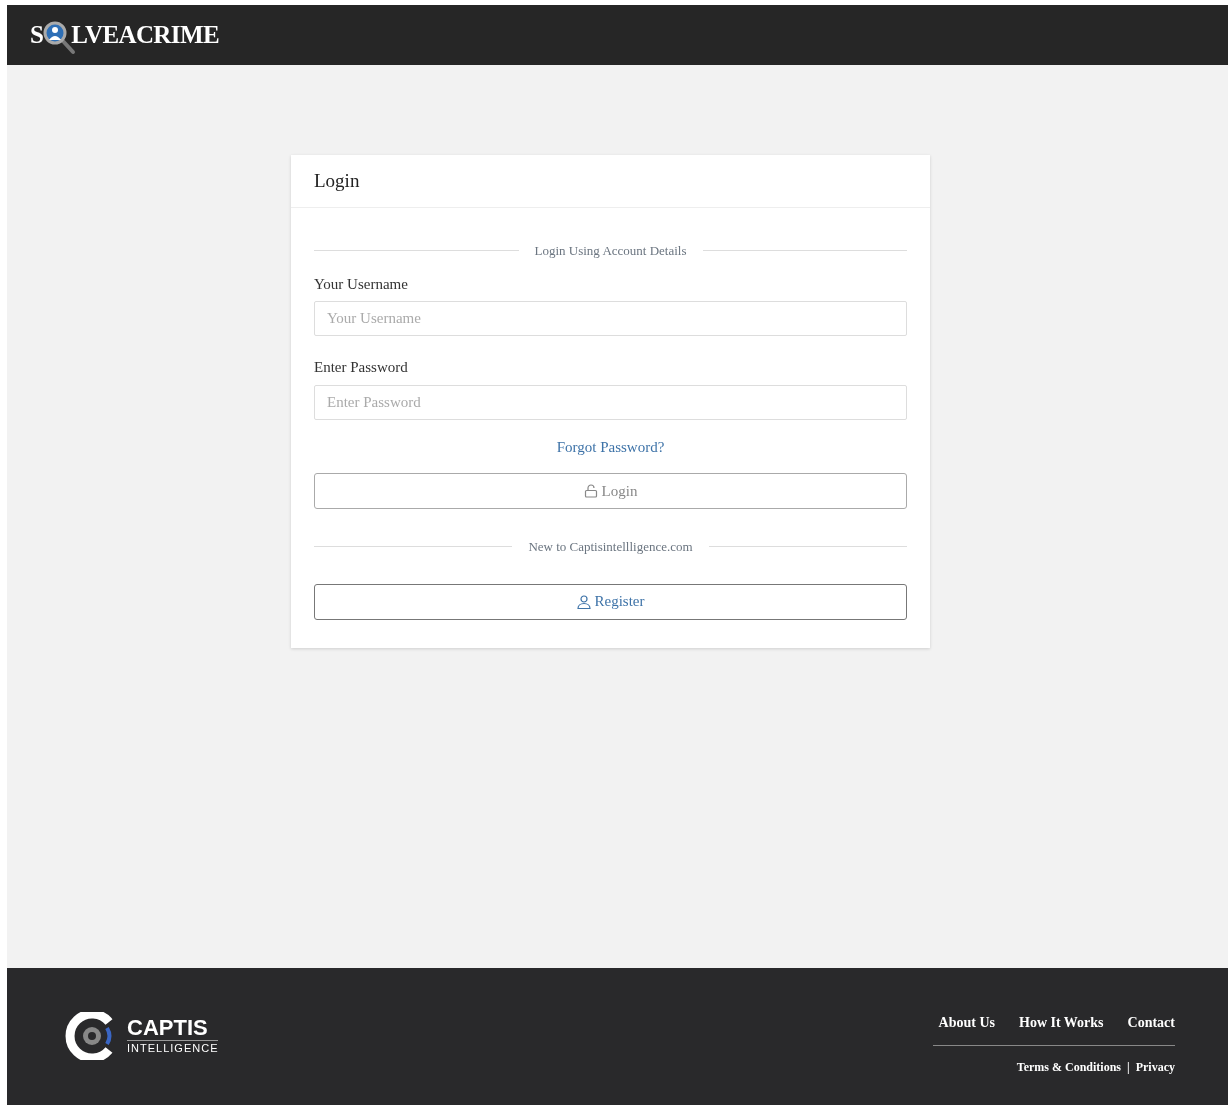  Describe the element at coordinates (145, 35) in the screenshot. I see `logo-text: LVEACRIME` at that location.